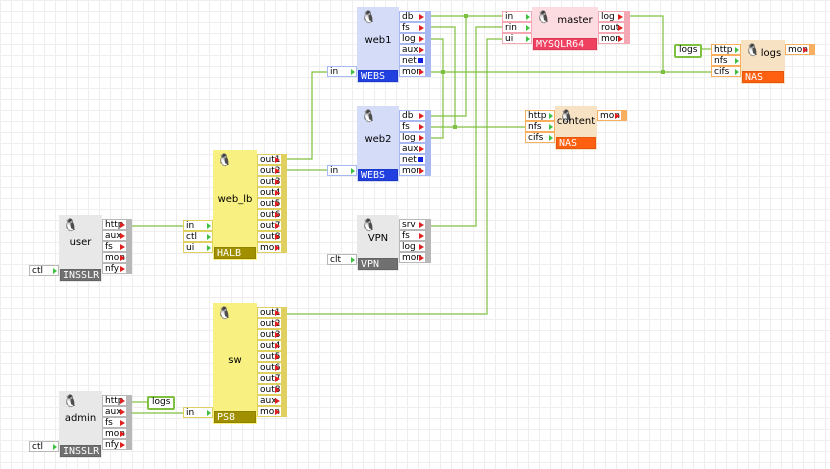 Image resolution: width=830 pixels, height=469 pixels. I want to click on node-body: 🐧 VPN VPN, so click(378, 243).